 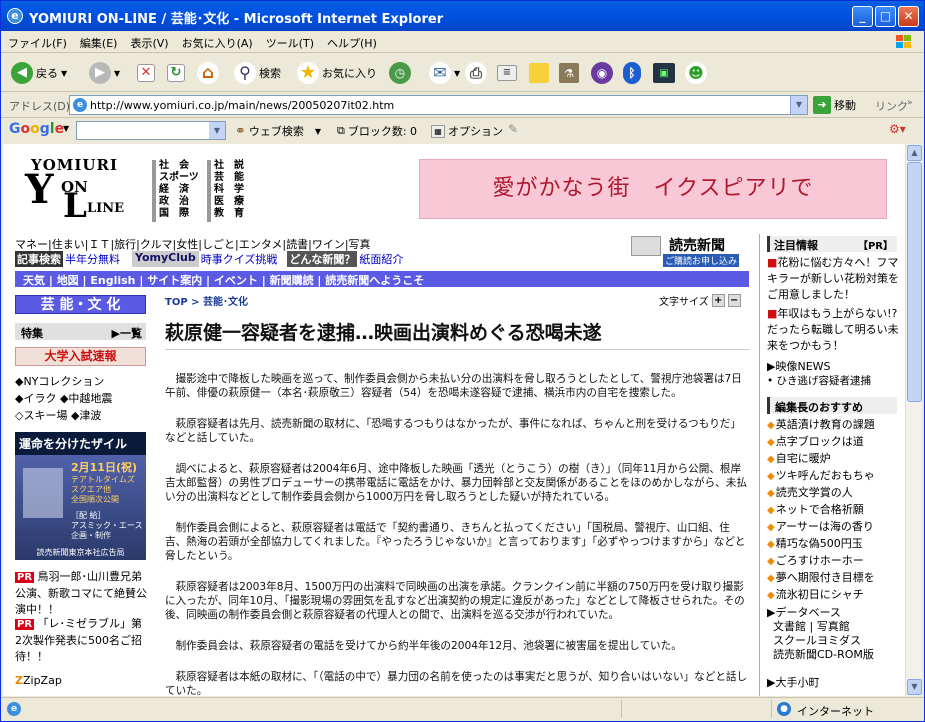 I want to click on banner-ad: 愛がかなう街 イクスピアリで, so click(x=653, y=189).